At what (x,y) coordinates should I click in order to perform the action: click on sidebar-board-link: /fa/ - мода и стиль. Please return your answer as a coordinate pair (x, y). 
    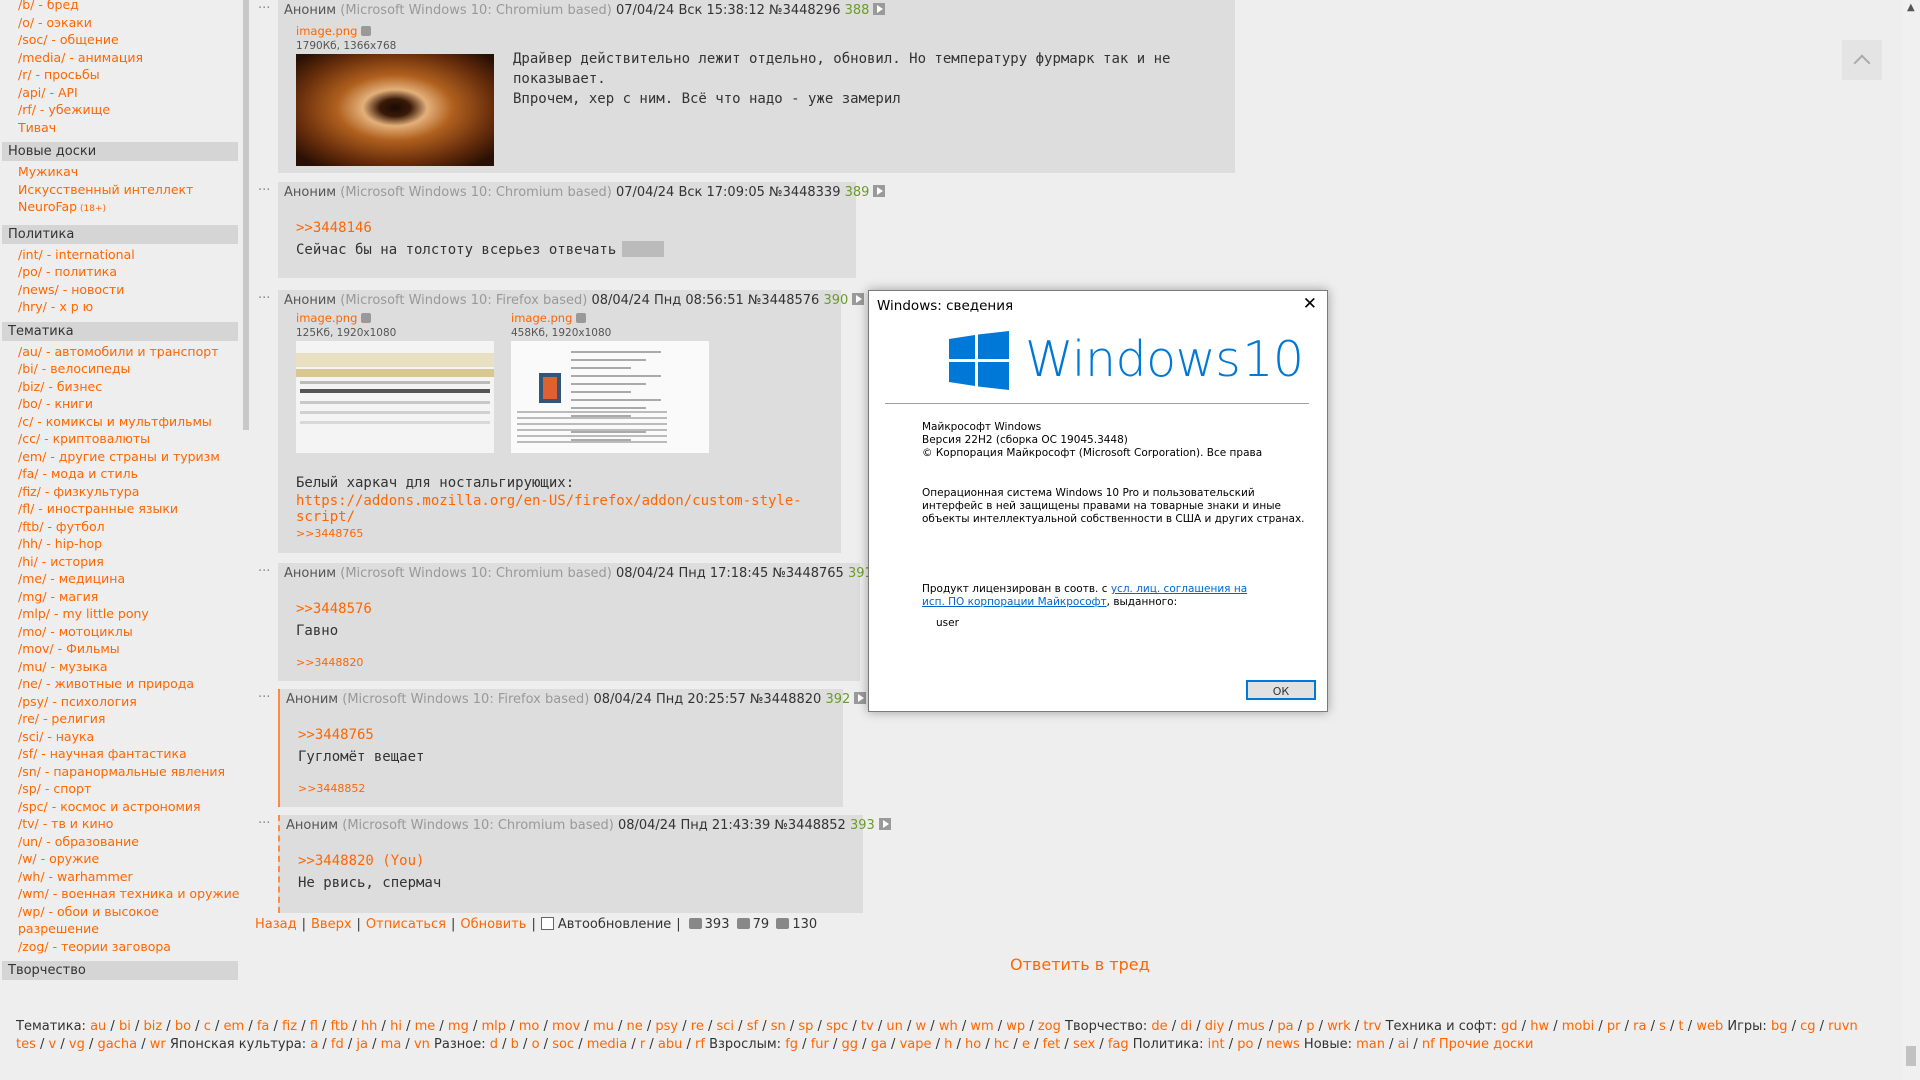
    Looking at the image, I should click on (120, 474).